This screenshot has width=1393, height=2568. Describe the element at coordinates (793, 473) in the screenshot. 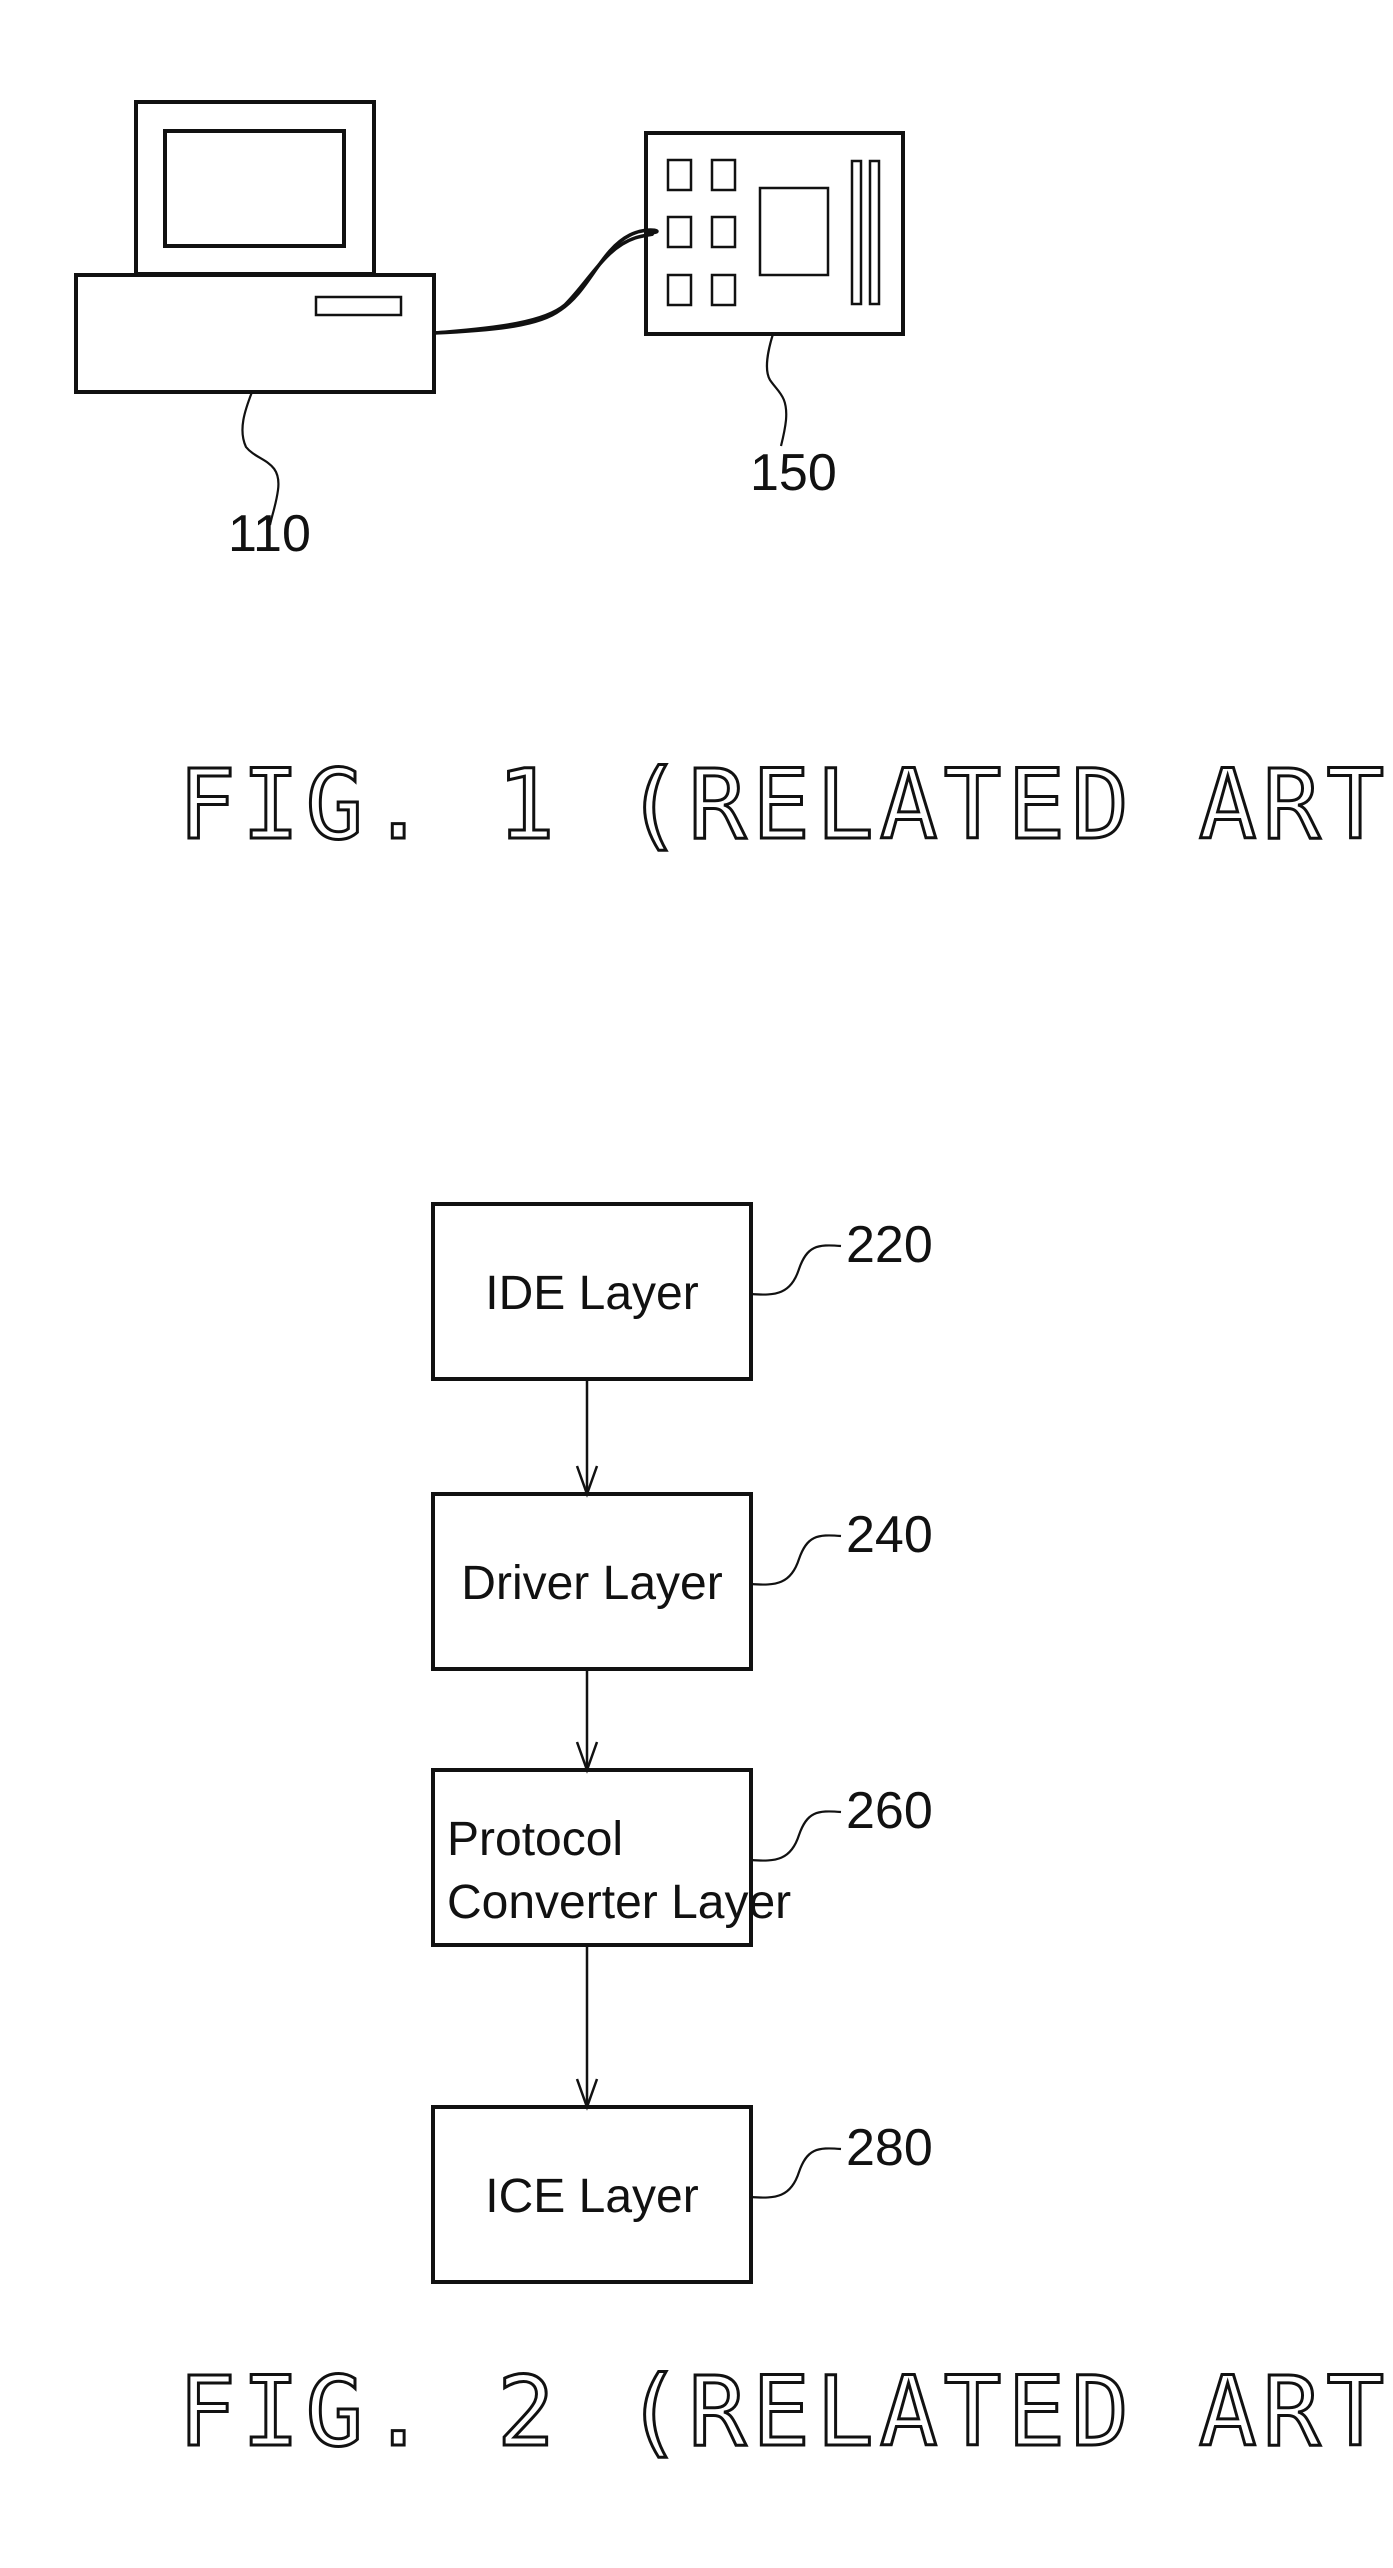

I see `ref-label-150: 150` at that location.